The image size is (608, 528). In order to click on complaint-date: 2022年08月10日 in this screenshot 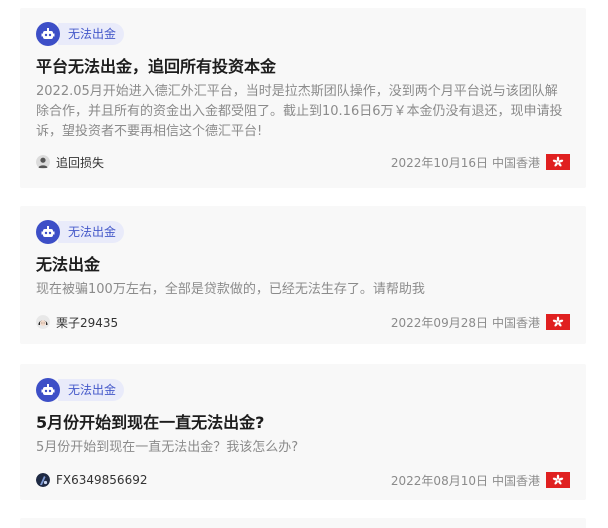, I will do `click(439, 480)`.